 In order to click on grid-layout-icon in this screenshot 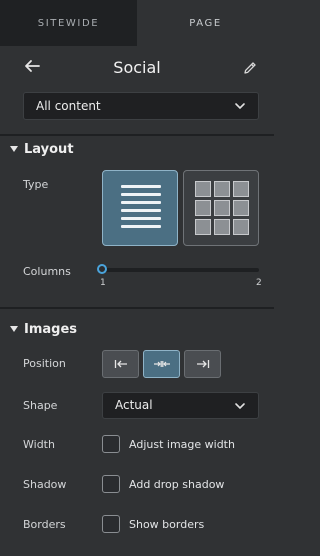, I will do `click(222, 208)`.